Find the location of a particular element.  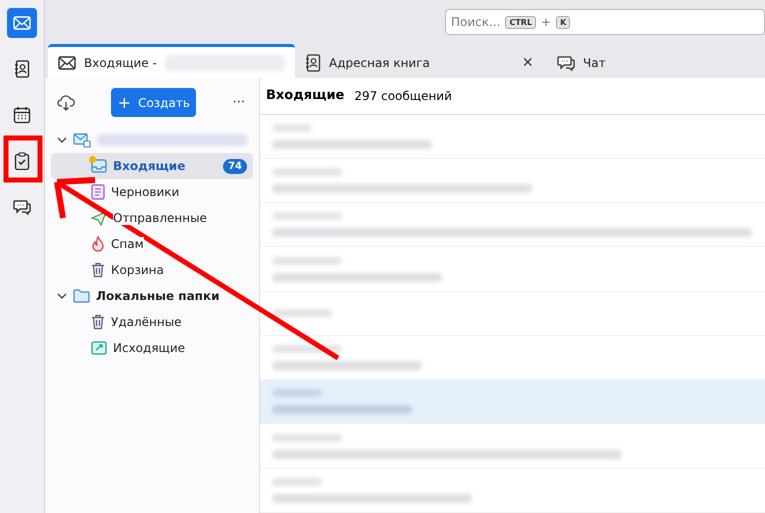

close-button: × is located at coordinates (527, 62).